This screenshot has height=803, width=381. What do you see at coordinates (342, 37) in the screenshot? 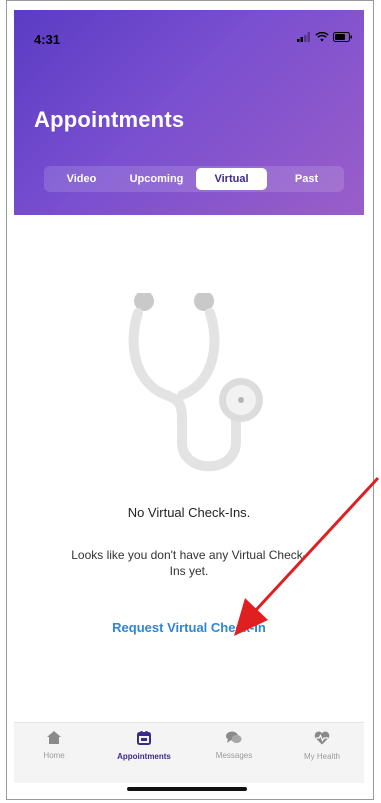
I see `battery-icon` at bounding box center [342, 37].